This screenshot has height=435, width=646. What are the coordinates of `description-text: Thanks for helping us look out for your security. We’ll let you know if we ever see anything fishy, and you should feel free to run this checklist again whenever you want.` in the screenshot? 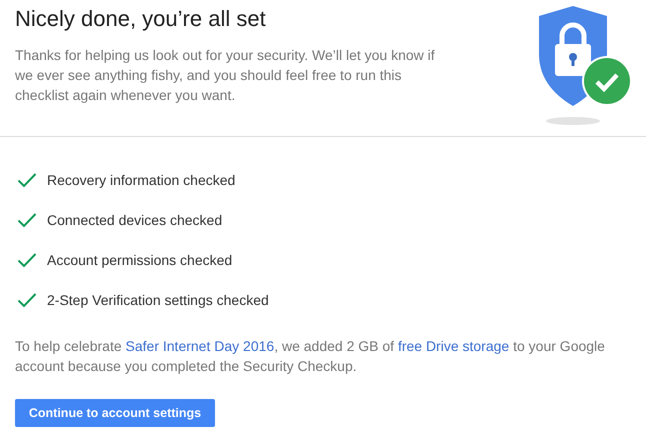 It's located at (225, 75).